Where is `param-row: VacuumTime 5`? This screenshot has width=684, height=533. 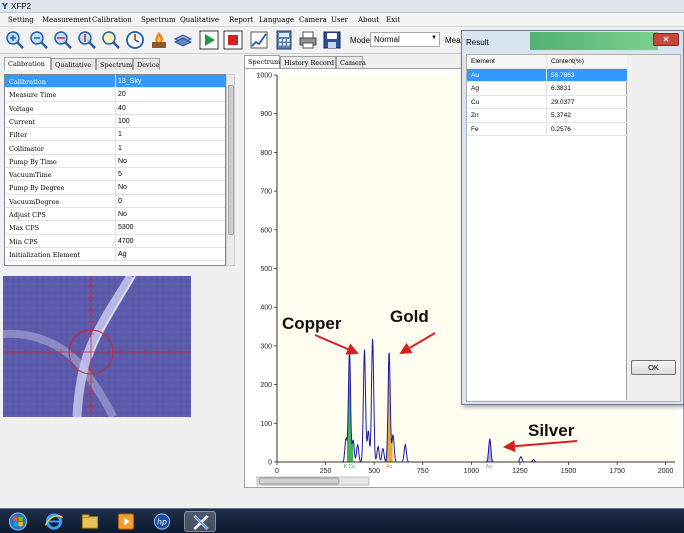
param-row: VacuumTime 5 is located at coordinates (115, 175).